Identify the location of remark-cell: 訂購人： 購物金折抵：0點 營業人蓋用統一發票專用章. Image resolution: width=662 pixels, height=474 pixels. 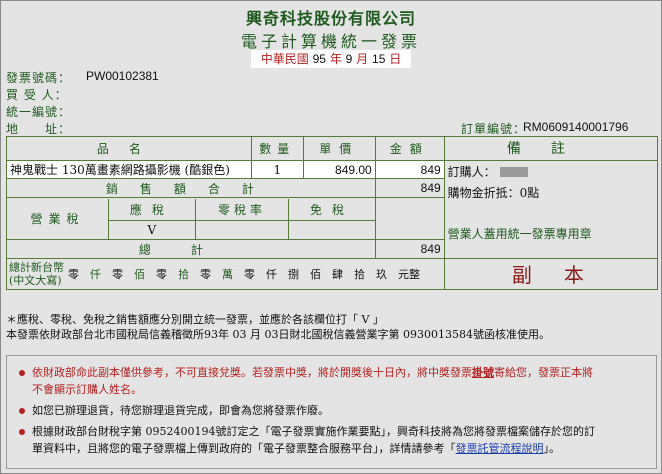
(551, 209).